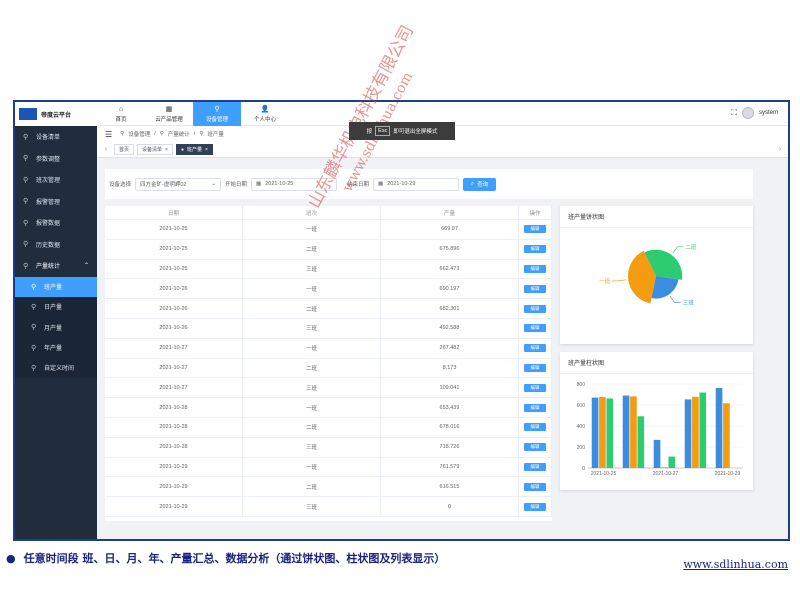 This screenshot has width=800, height=600. I want to click on tabs-bar: ‹ 首页 设备清单 × ● 班产量 × ›, so click(442, 150).